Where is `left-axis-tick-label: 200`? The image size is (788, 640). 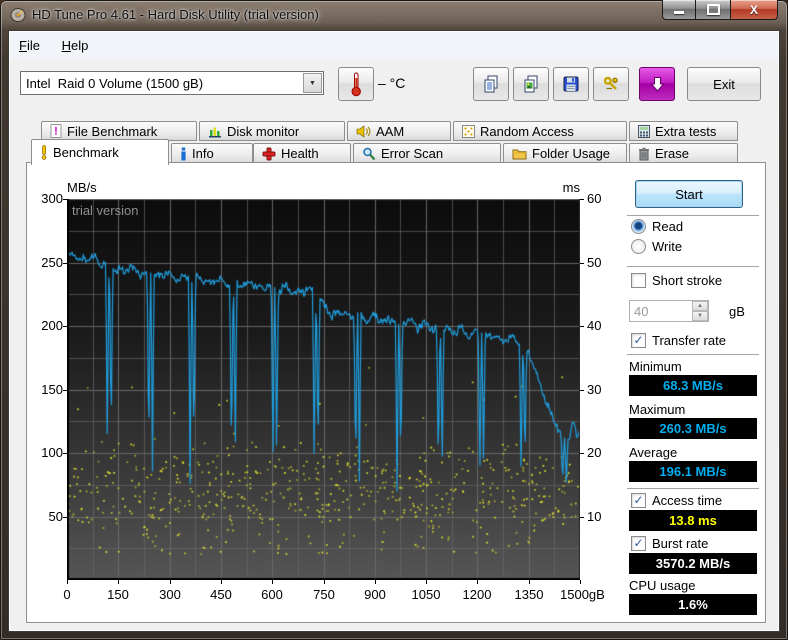 left-axis-tick-label: 200 is located at coordinates (52, 325).